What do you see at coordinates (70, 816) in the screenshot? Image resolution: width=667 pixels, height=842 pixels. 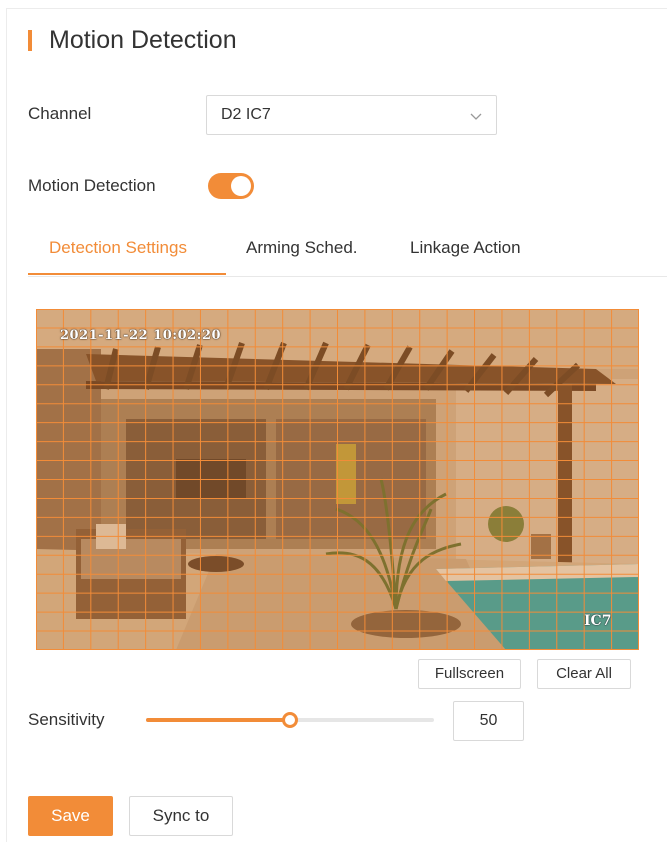 I see `save-button: Save` at bounding box center [70, 816].